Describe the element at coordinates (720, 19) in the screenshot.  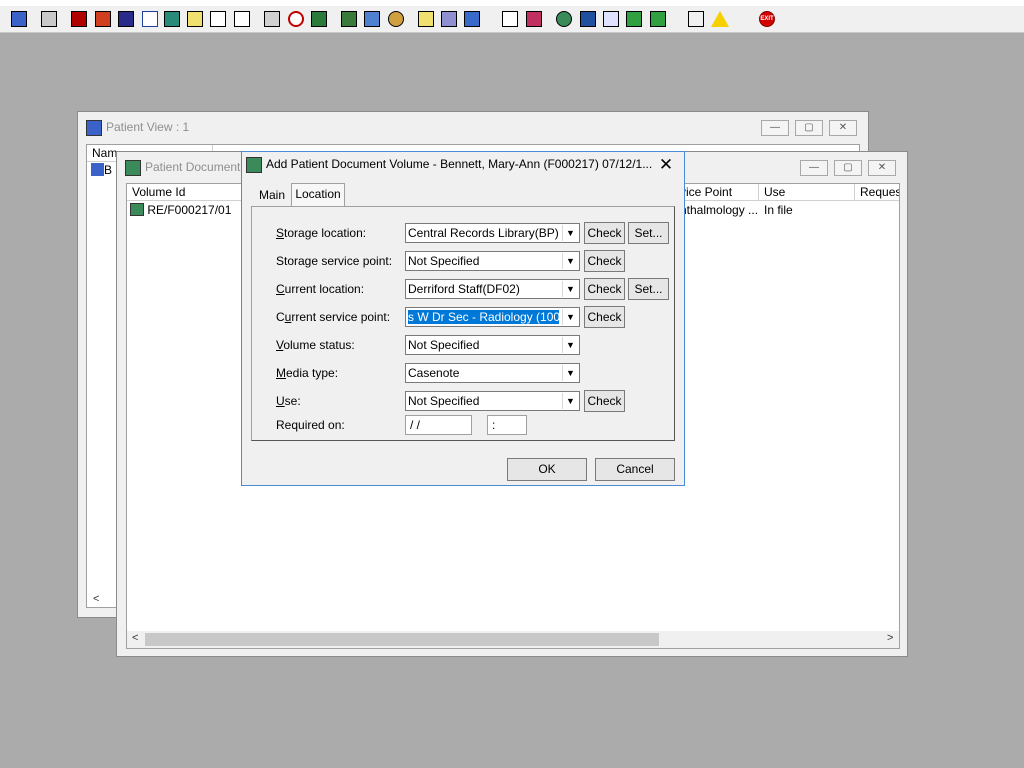
I see `warning-icon` at that location.